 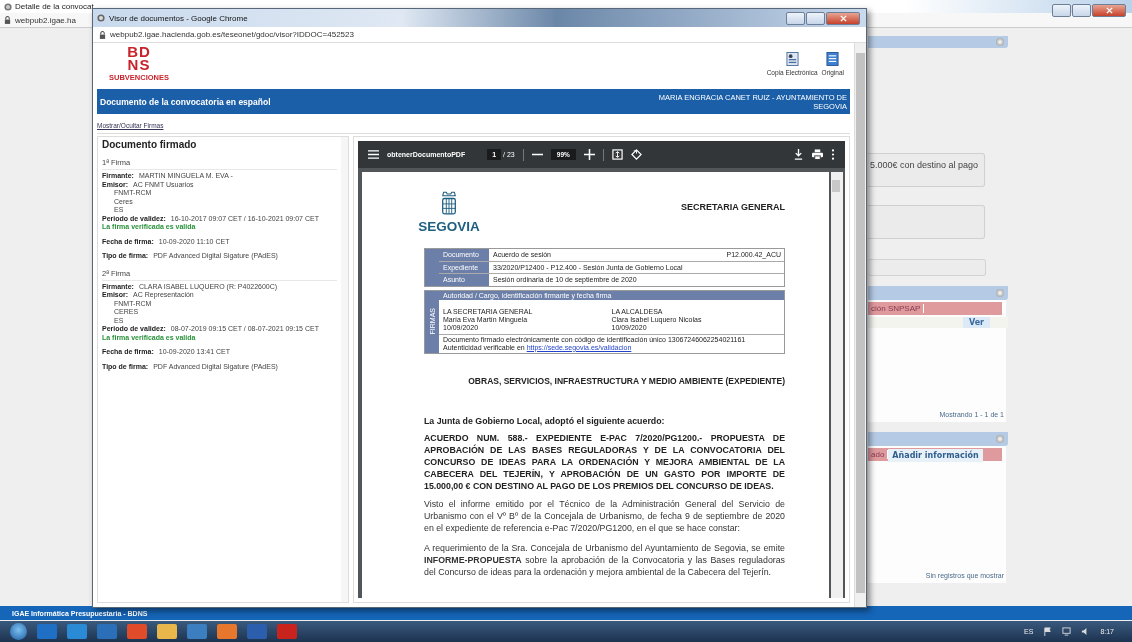 I want to click on address-bar: webpub2.igae.hacienda.gob.es/teseonet/gdoc/visor?IDDOC=452523, so click(x=232, y=34).